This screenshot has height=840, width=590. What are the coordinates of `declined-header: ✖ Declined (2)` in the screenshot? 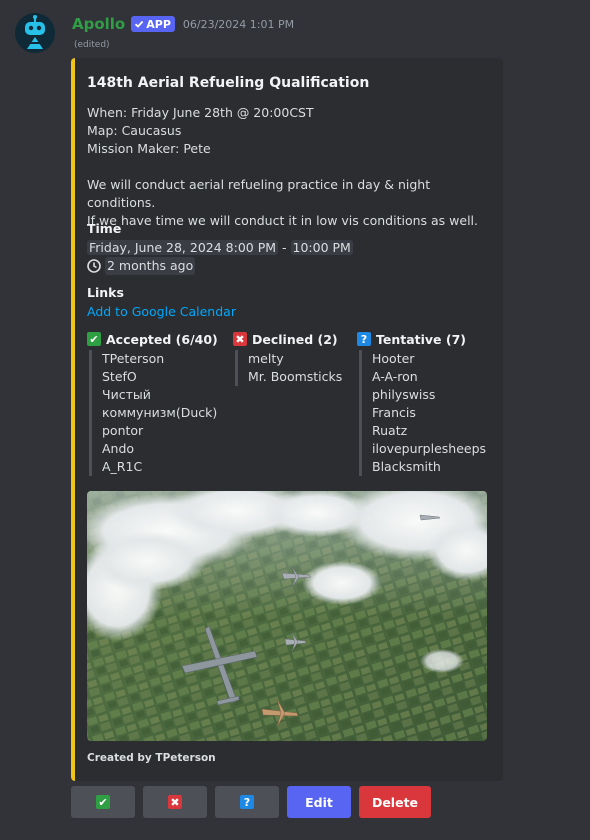 It's located at (287, 339).